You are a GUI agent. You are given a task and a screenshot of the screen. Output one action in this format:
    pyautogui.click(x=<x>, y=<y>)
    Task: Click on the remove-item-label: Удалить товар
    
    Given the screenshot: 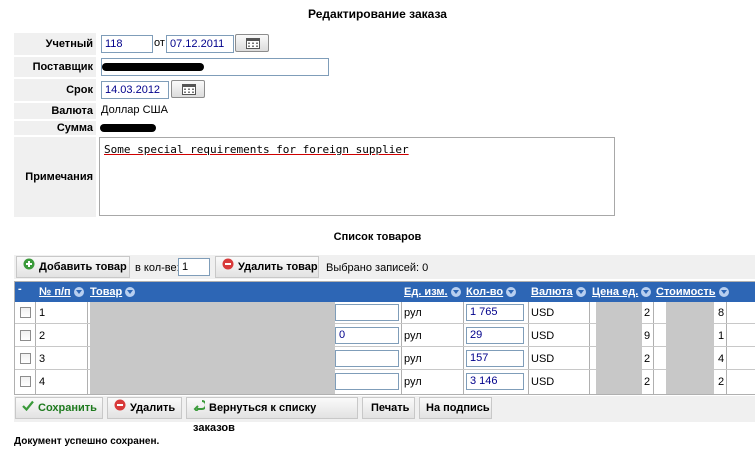 What is the action you would take?
    pyautogui.click(x=278, y=267)
    